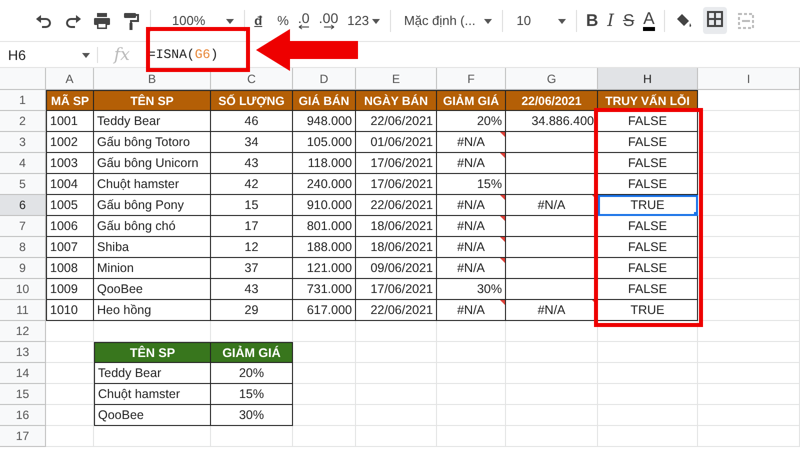  I want to click on table-cell: 1005, so click(70, 205).